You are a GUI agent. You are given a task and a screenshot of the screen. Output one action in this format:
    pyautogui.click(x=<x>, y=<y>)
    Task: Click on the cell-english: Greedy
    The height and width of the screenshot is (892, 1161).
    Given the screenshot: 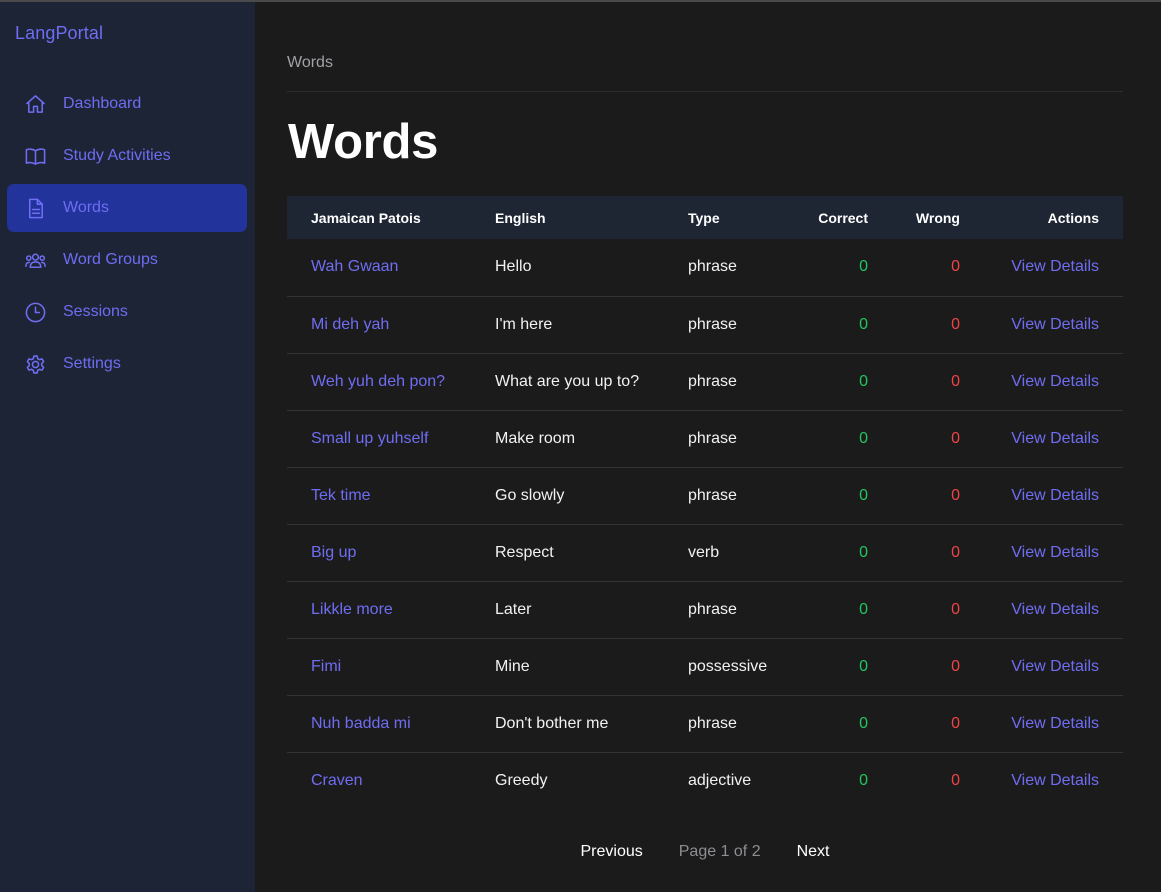 What is the action you would take?
    pyautogui.click(x=521, y=780)
    